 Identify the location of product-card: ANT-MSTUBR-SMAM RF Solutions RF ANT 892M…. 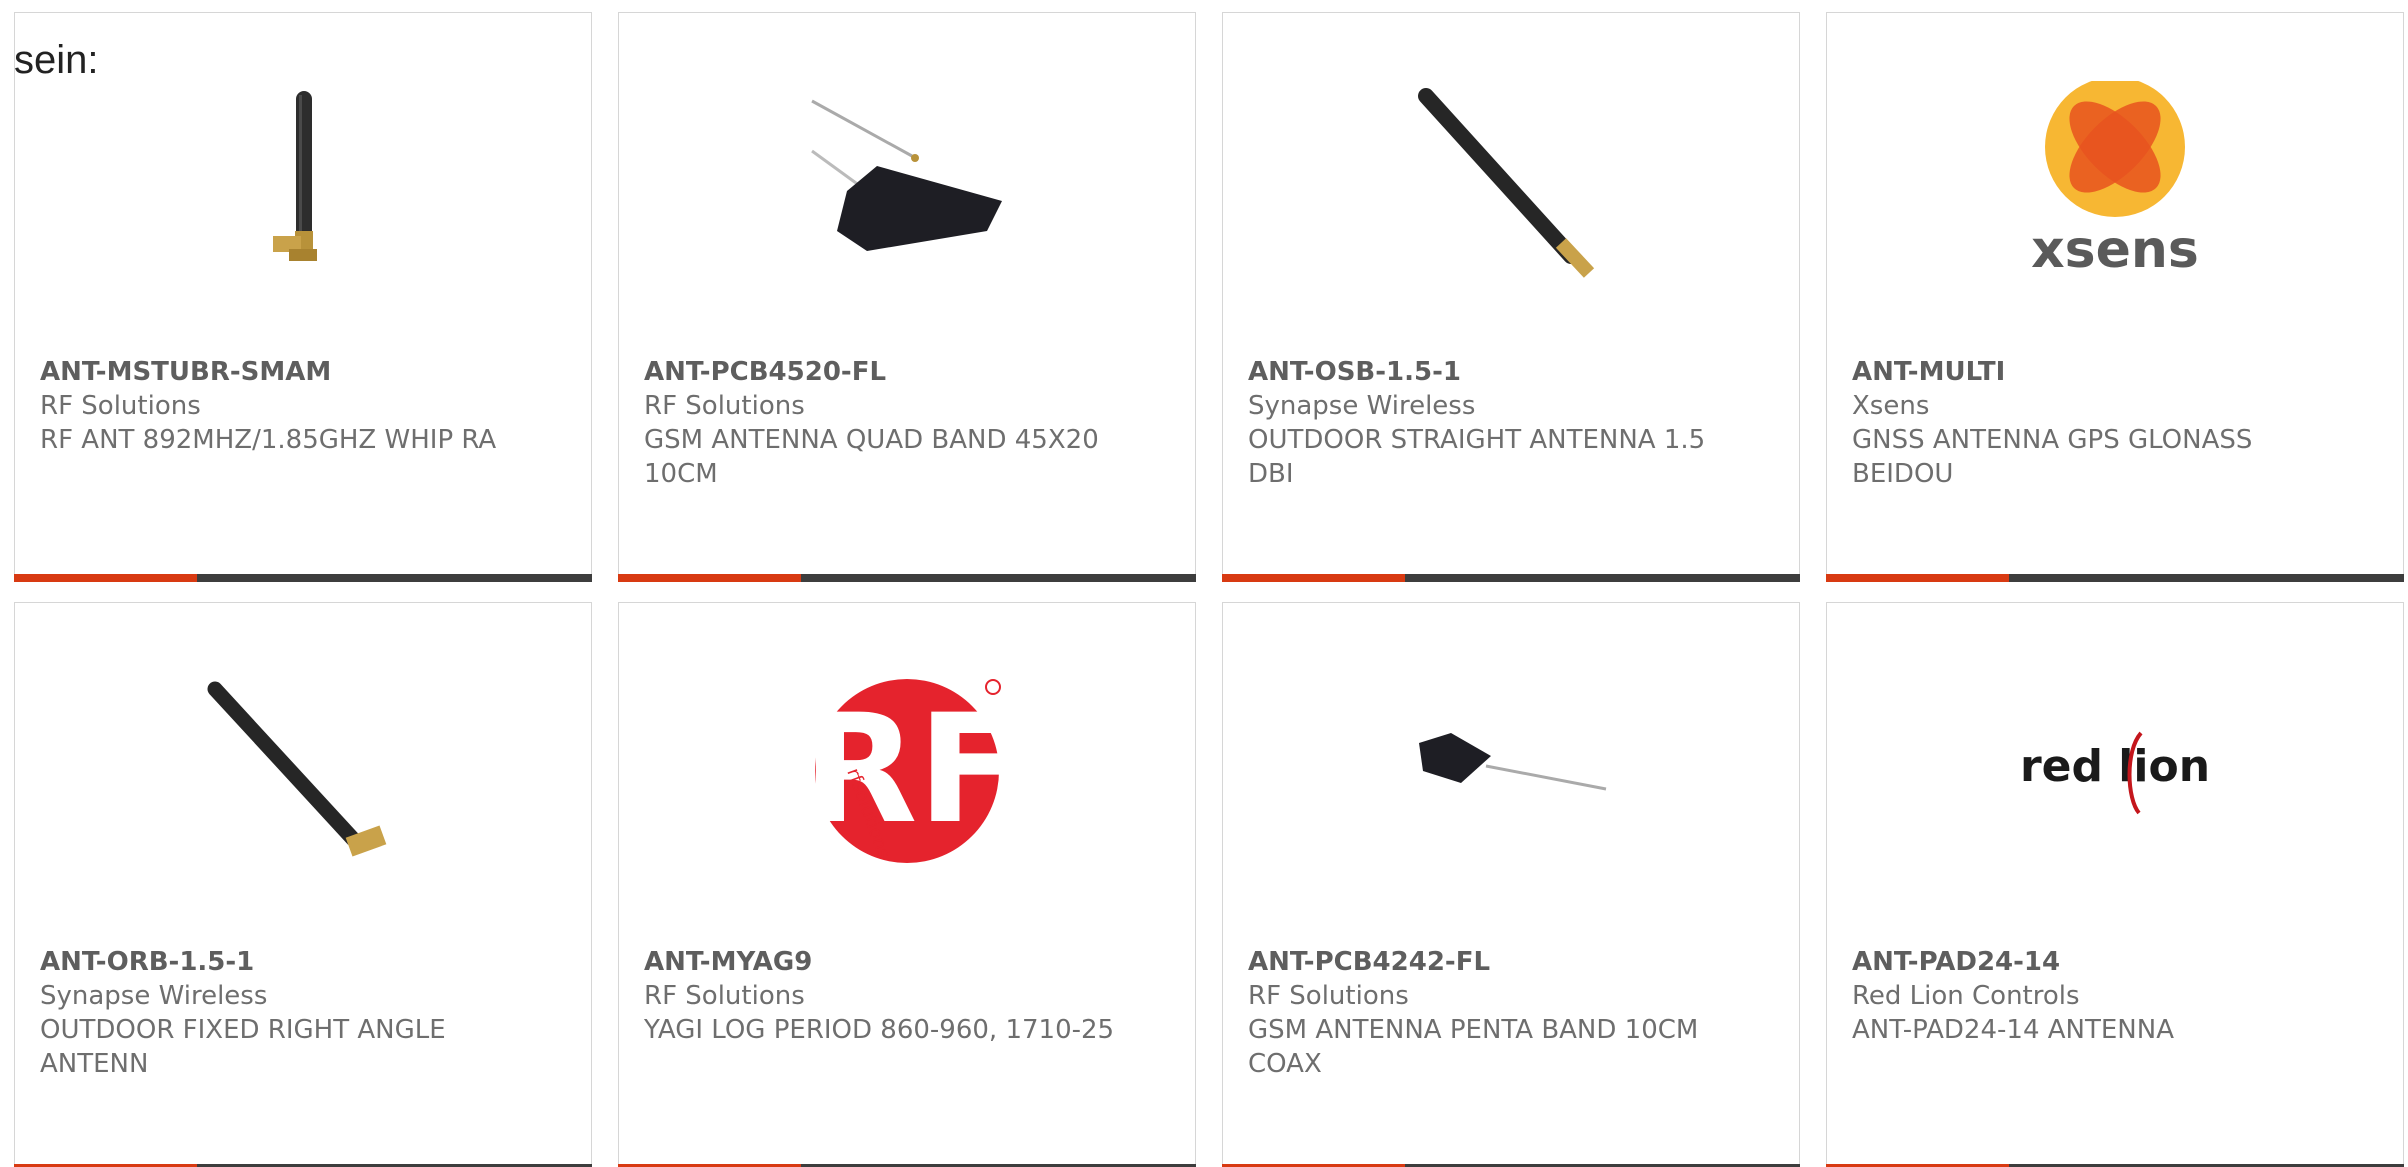
(303, 297).